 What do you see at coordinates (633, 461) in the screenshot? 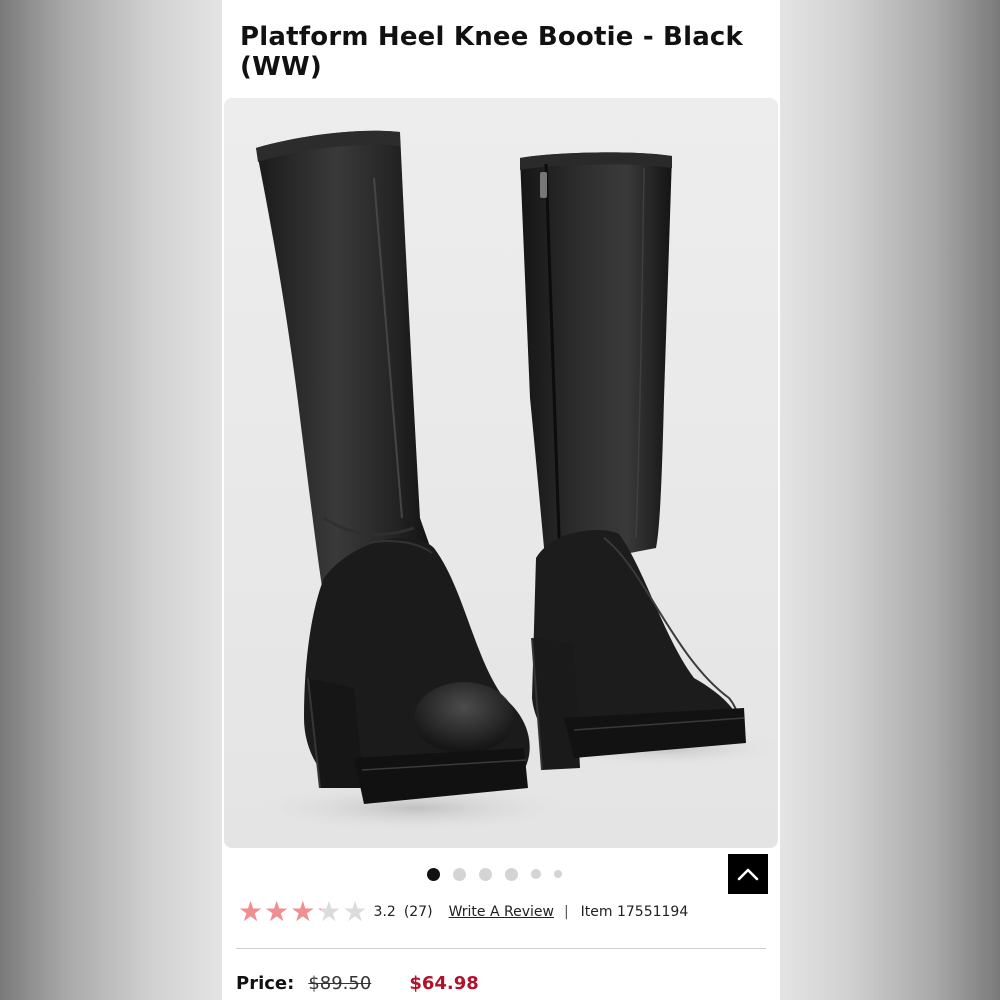
I see `right-boot` at bounding box center [633, 461].